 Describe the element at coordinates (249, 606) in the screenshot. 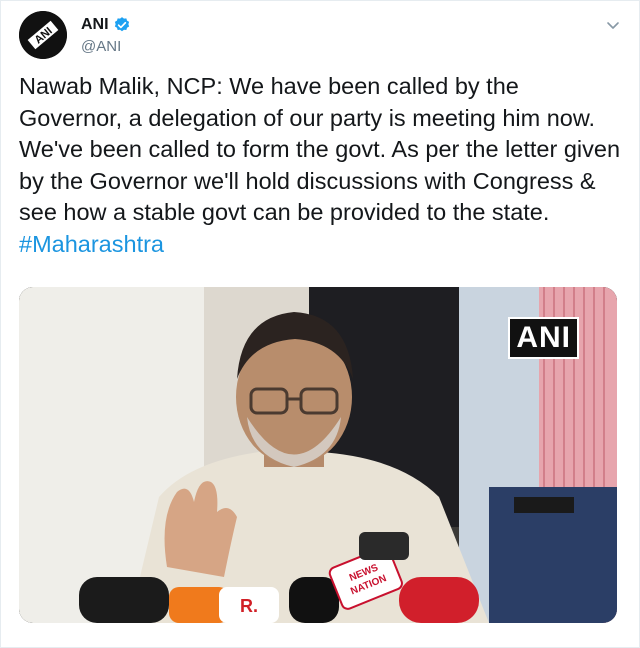

I see `mic-label-r: R.` at that location.